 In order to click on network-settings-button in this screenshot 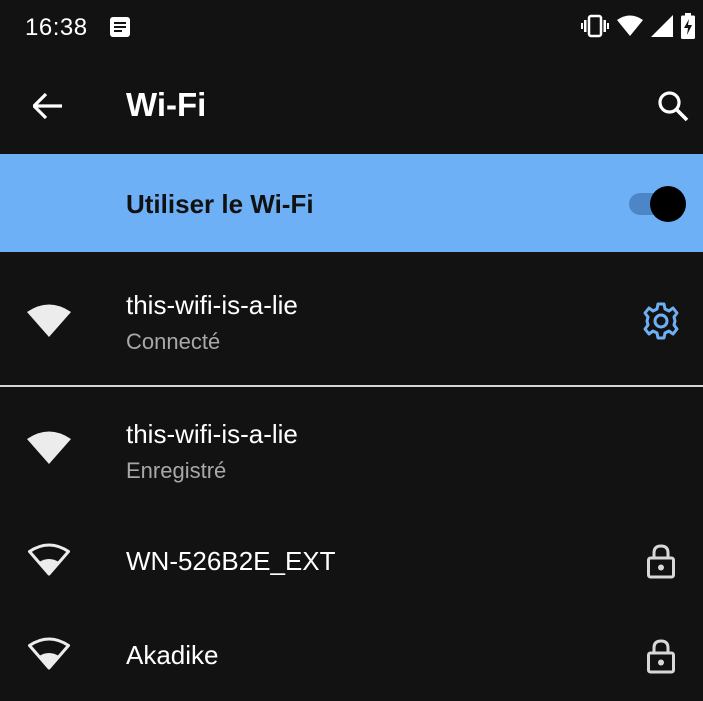, I will do `click(661, 321)`.